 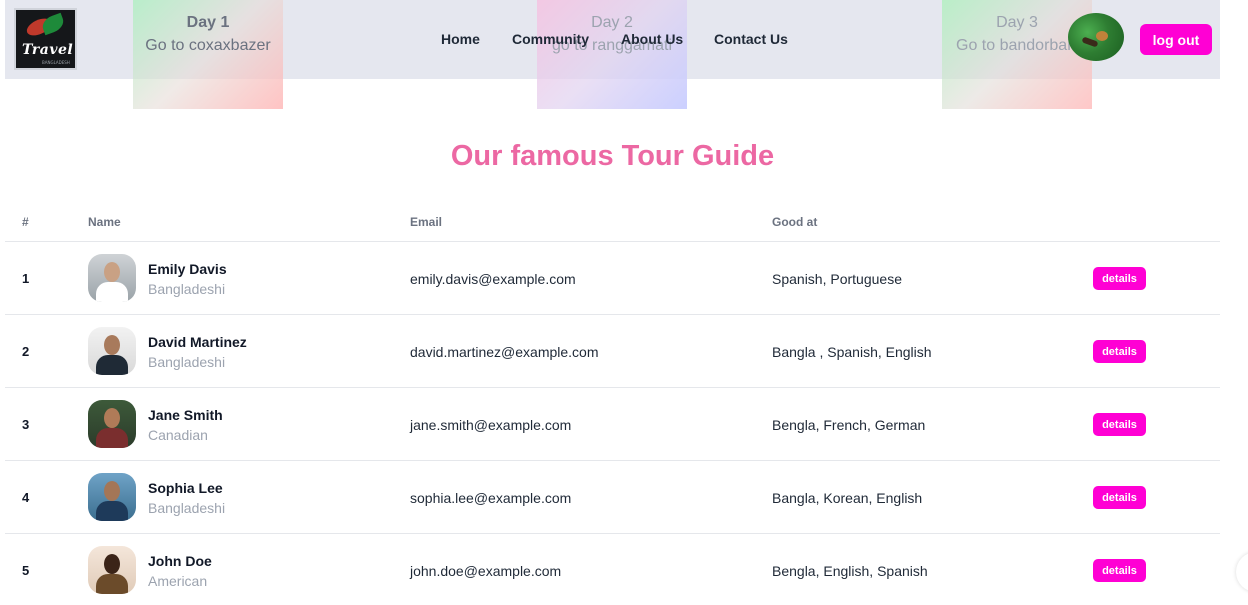 What do you see at coordinates (25, 222) in the screenshot?
I see `column-header-number: #` at bounding box center [25, 222].